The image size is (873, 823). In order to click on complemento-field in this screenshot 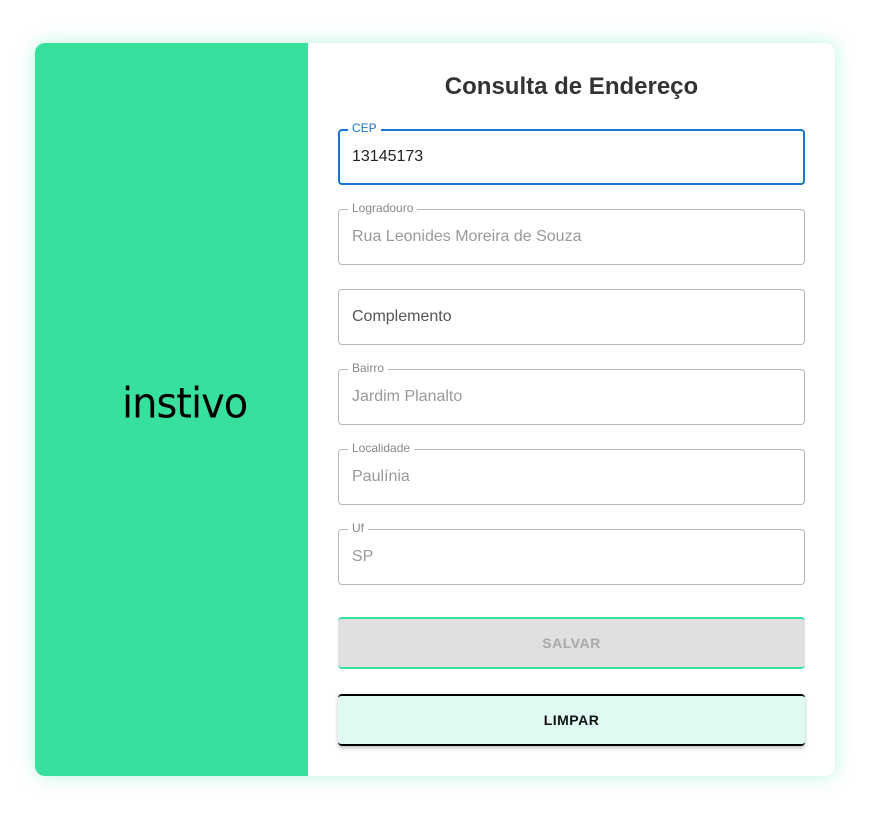, I will do `click(571, 317)`.